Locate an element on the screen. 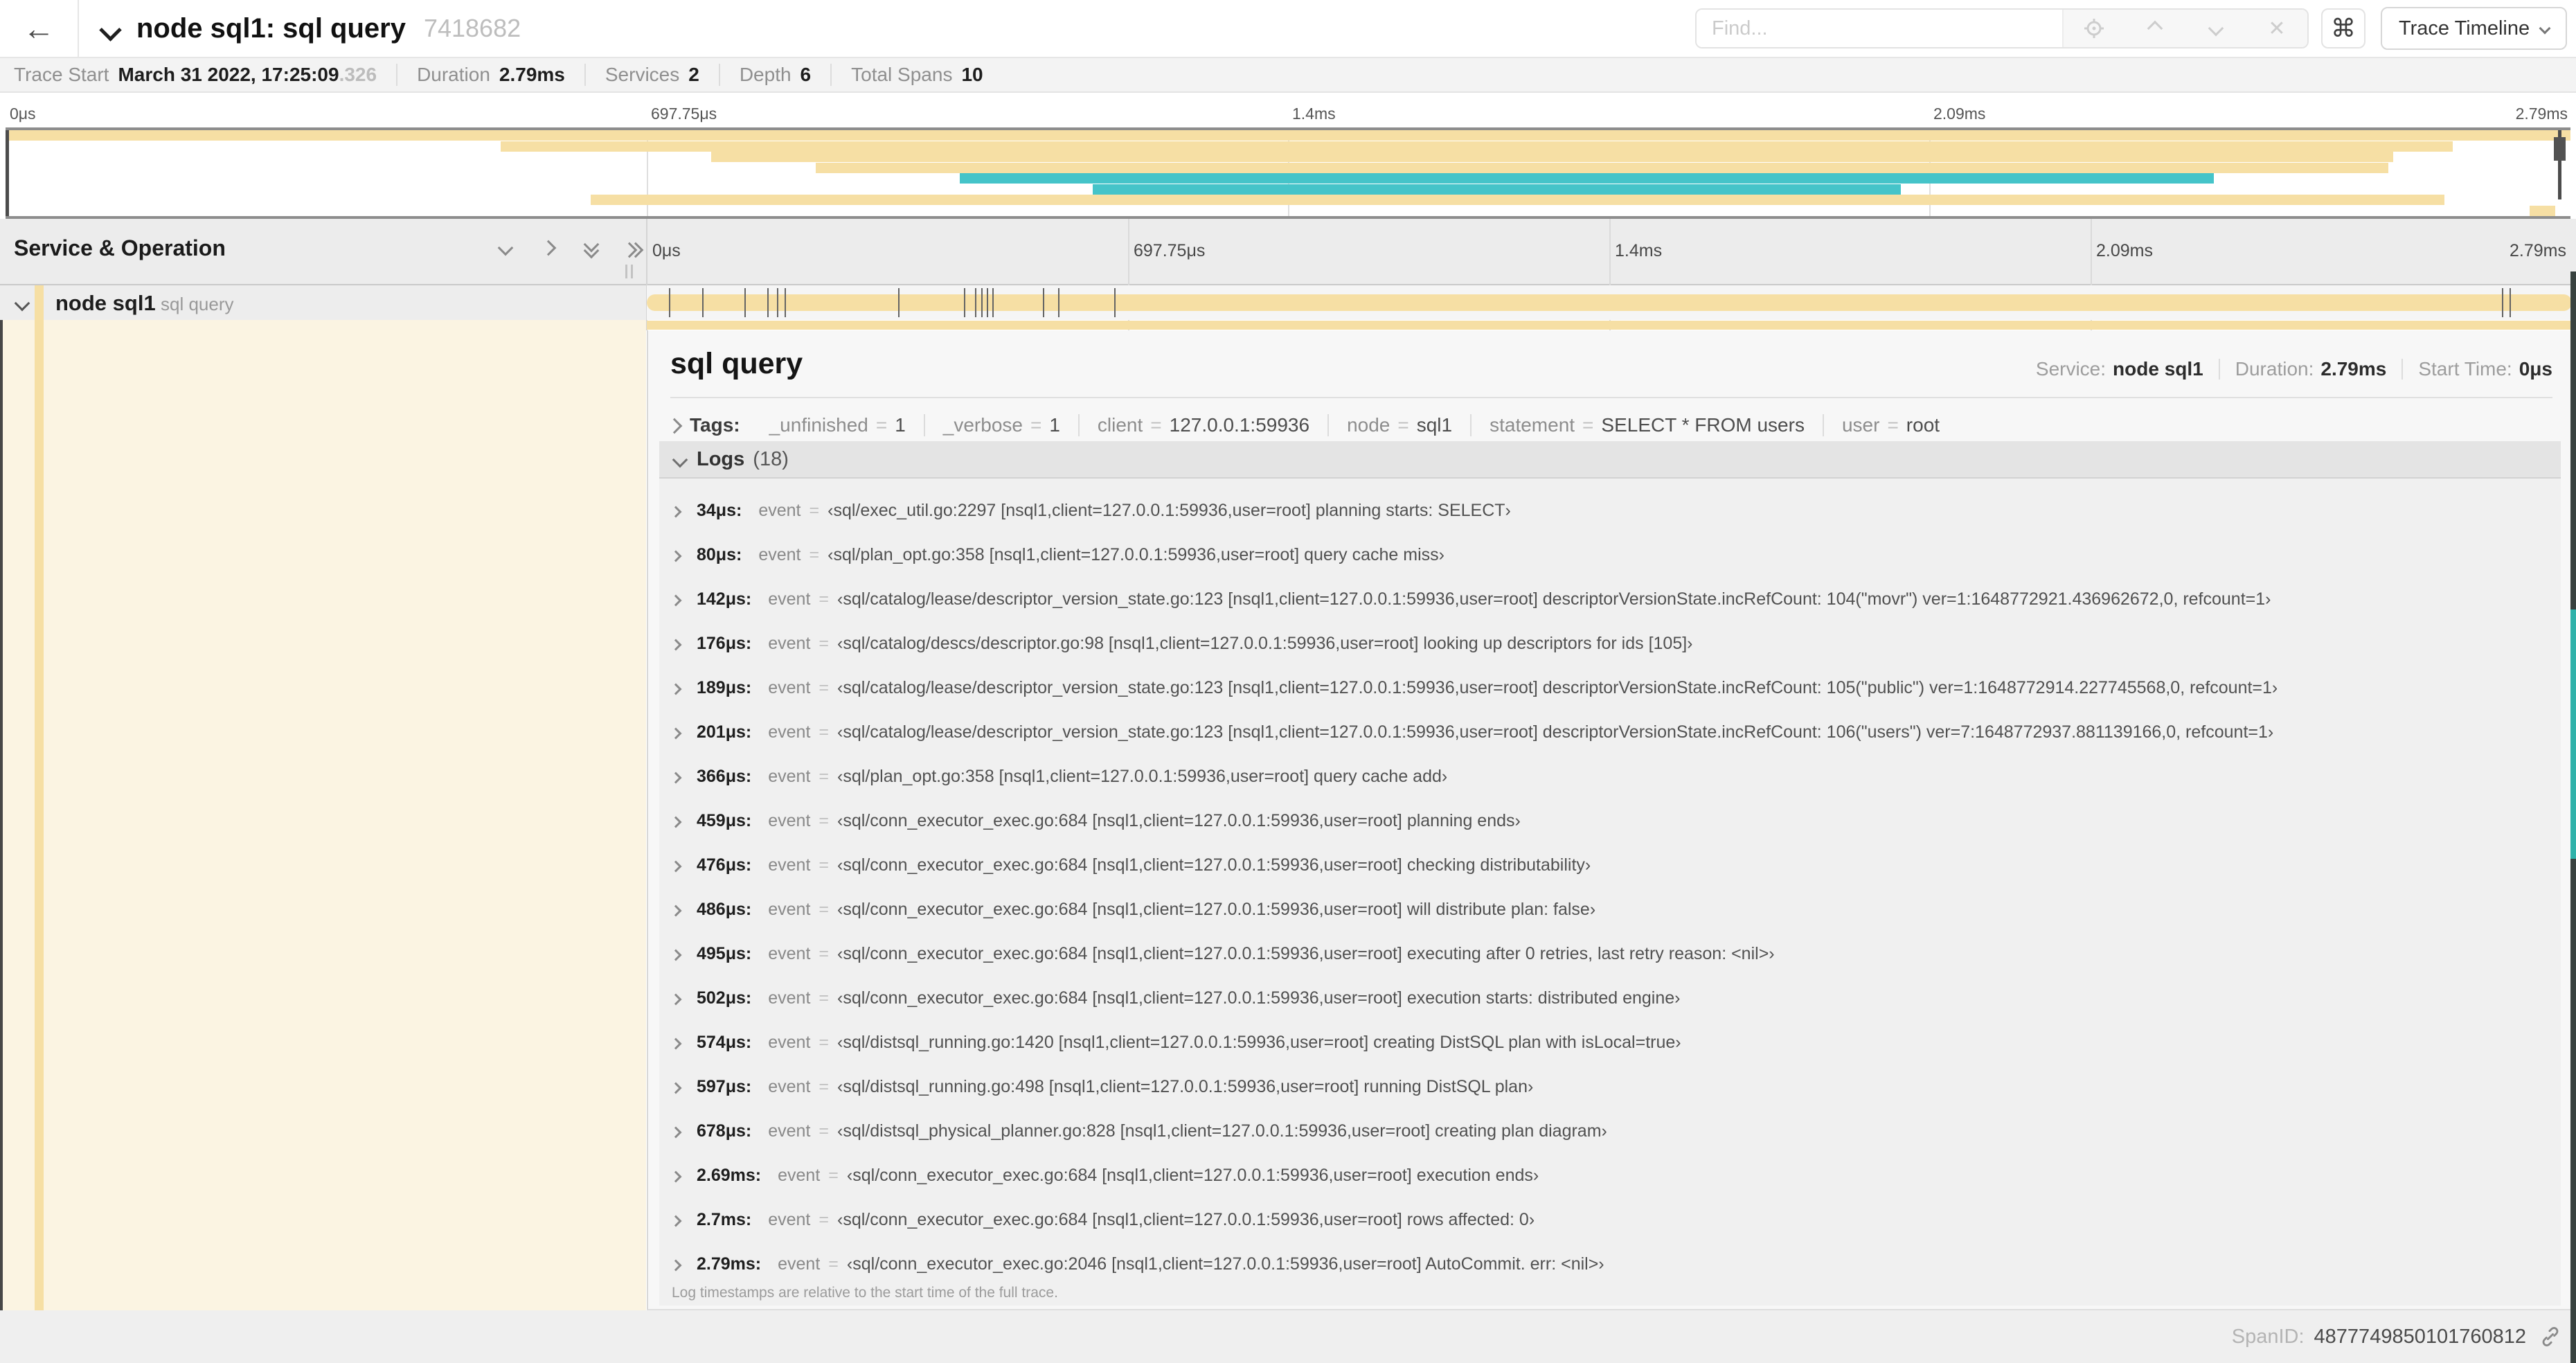  tick-label: 1.4ms is located at coordinates (1314, 114).